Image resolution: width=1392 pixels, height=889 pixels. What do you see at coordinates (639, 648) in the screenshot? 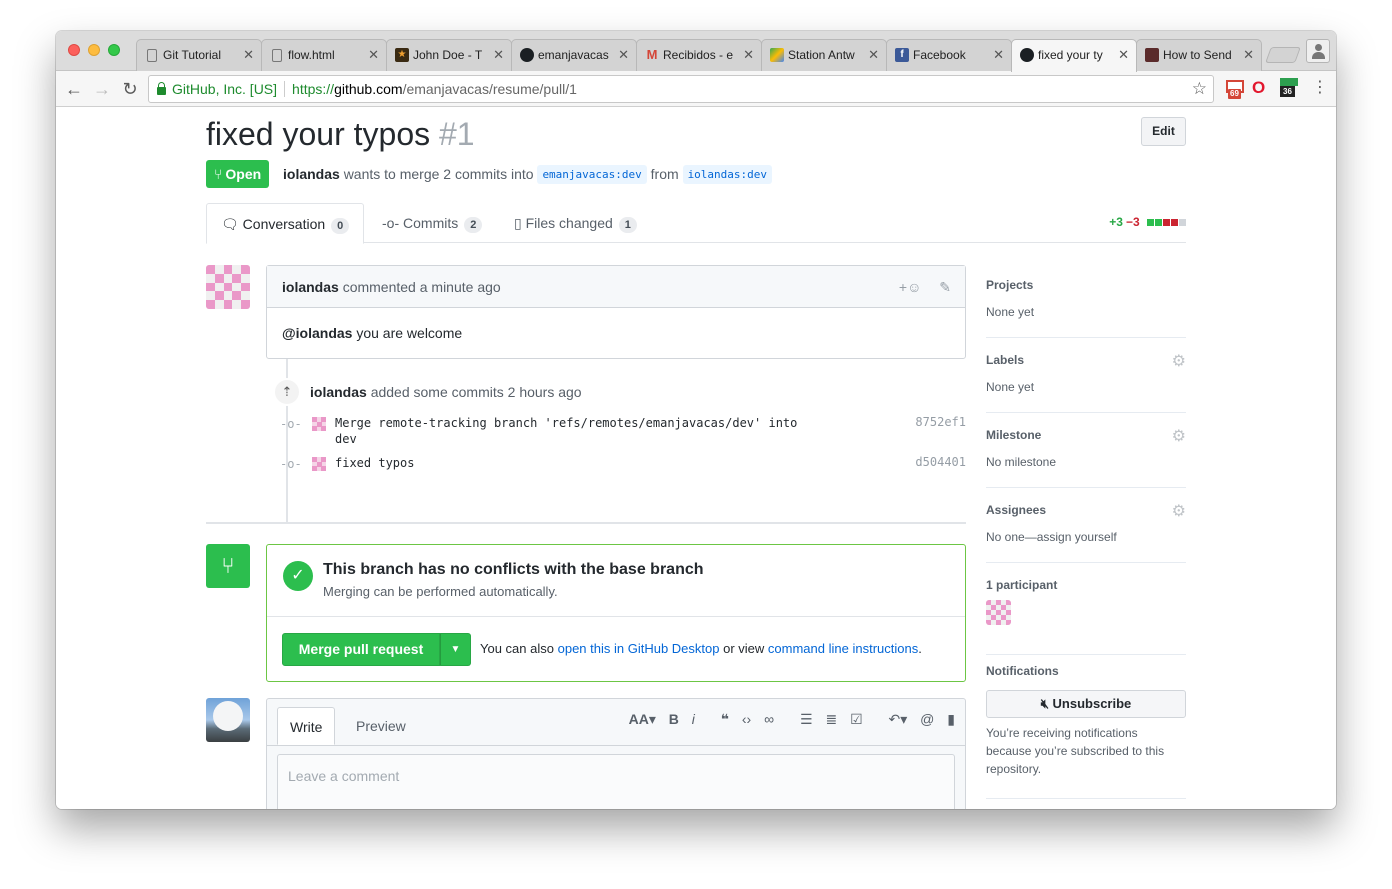
I see `open-in-desktop-link: open this in GitHub Desktop` at bounding box center [639, 648].